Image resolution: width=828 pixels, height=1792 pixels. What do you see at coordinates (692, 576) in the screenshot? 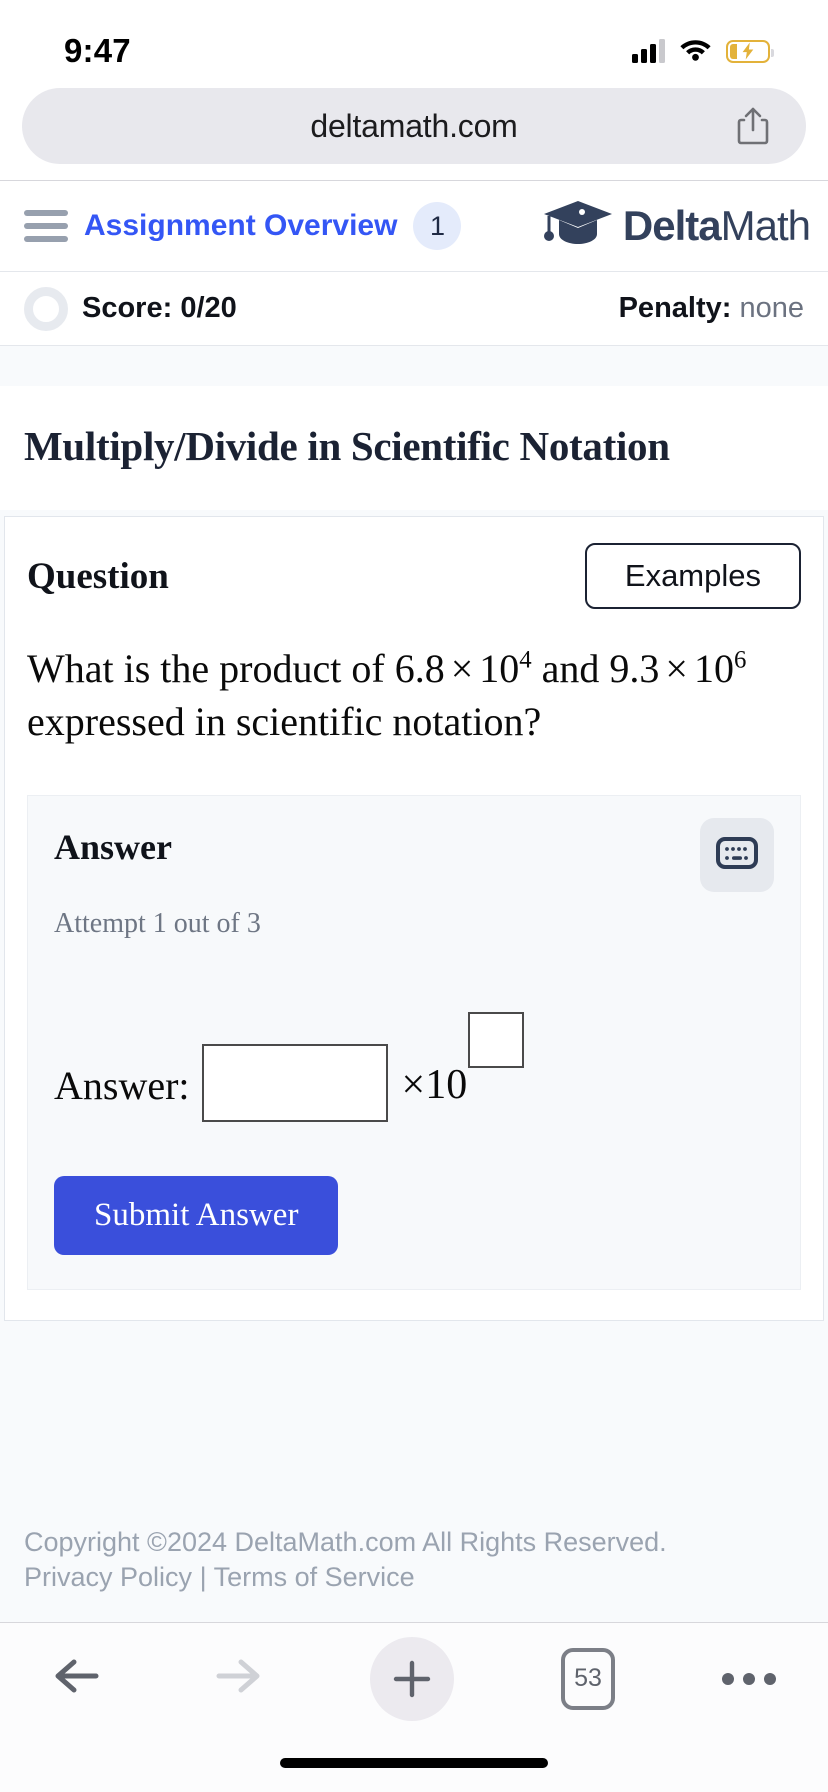
I see `examples-button: Examples` at bounding box center [692, 576].